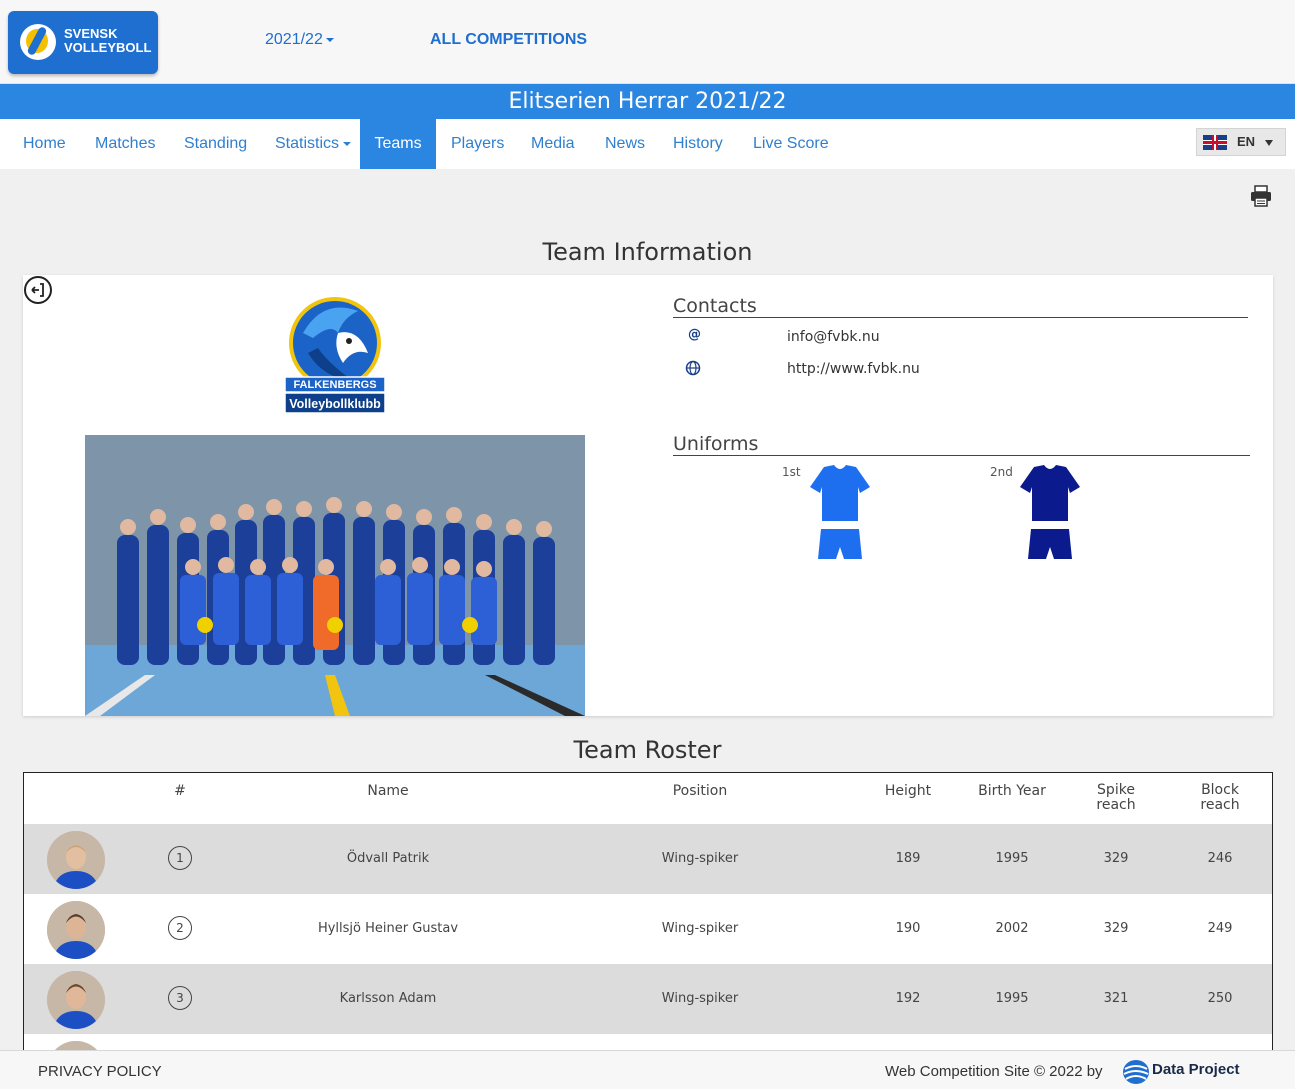  Describe the element at coordinates (791, 472) in the screenshot. I see `uniform-1-label: 1st` at that location.